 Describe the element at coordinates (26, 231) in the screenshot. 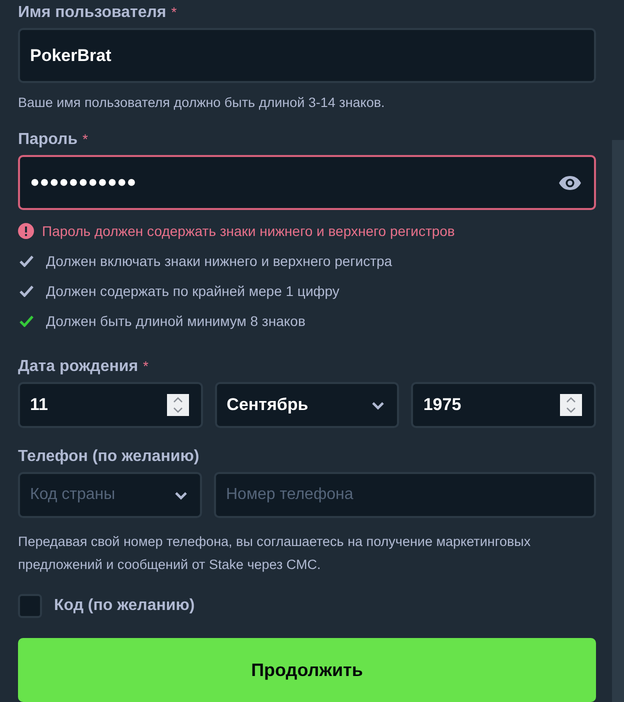

I see `error-icon` at that location.